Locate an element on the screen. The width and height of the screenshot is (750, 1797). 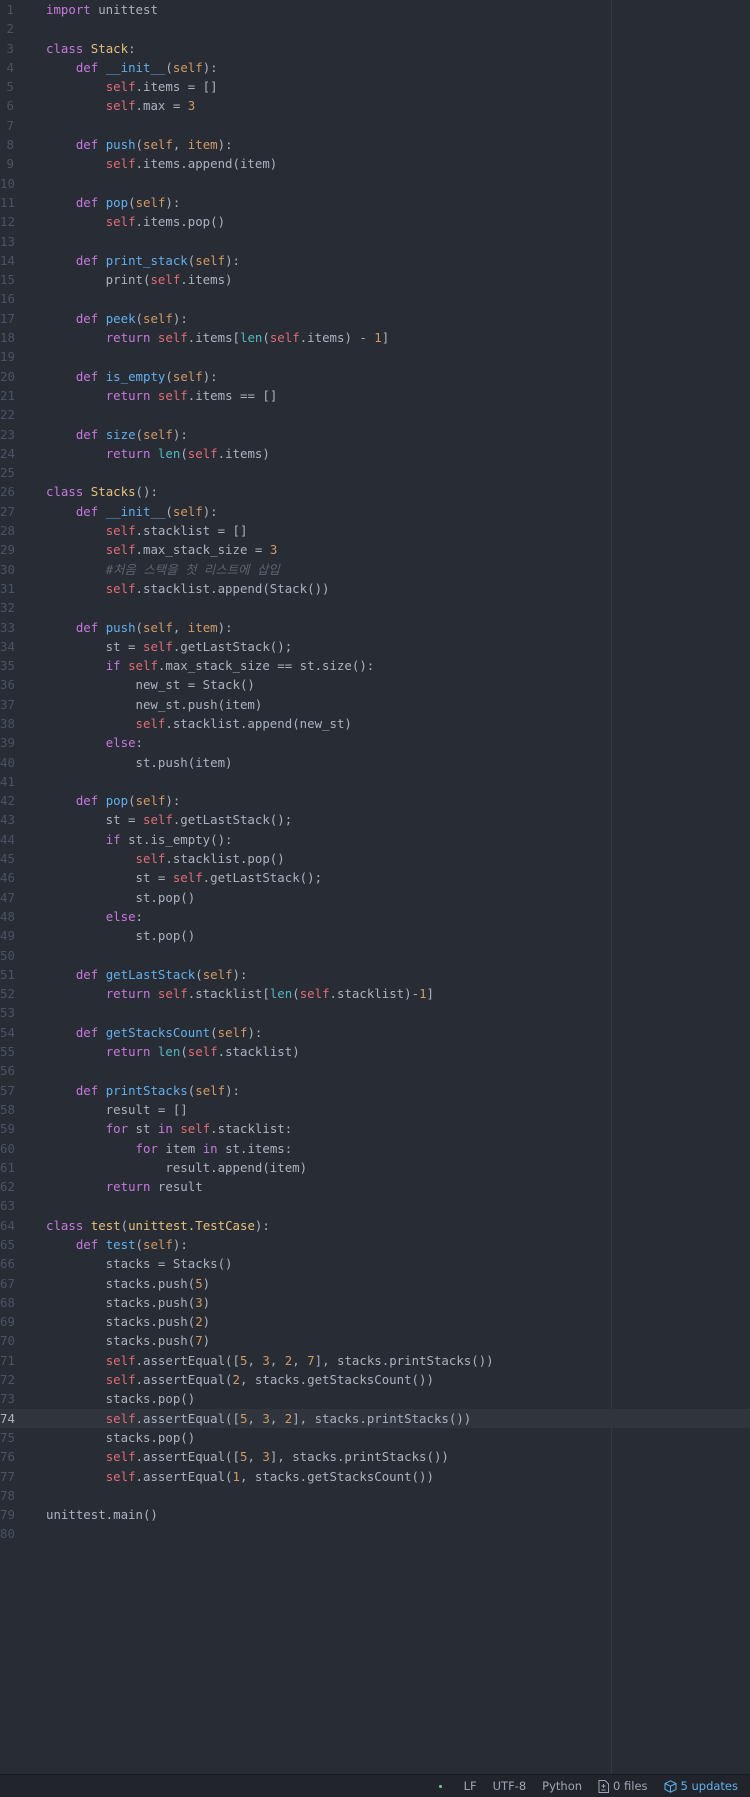
line-number: 46 is located at coordinates (7, 877).